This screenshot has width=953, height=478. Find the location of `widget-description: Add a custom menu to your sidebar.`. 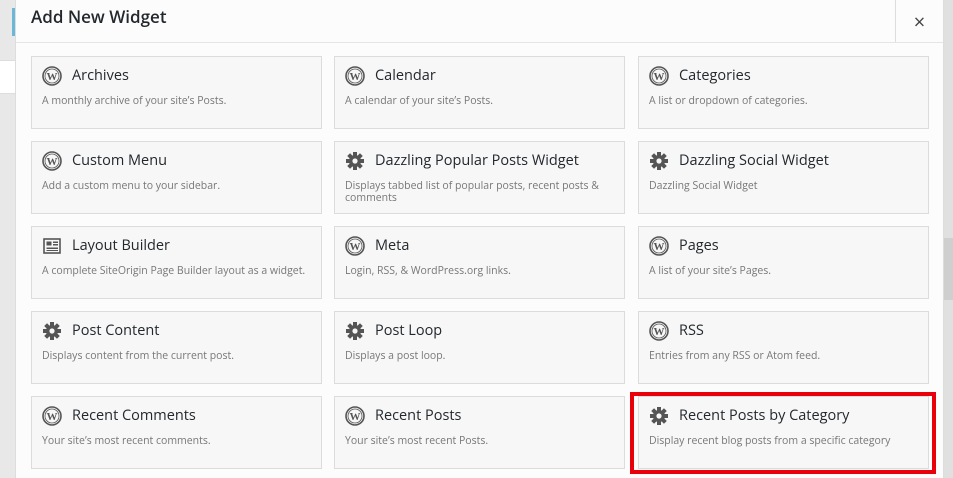

widget-description: Add a custom menu to your sidebar. is located at coordinates (131, 186).